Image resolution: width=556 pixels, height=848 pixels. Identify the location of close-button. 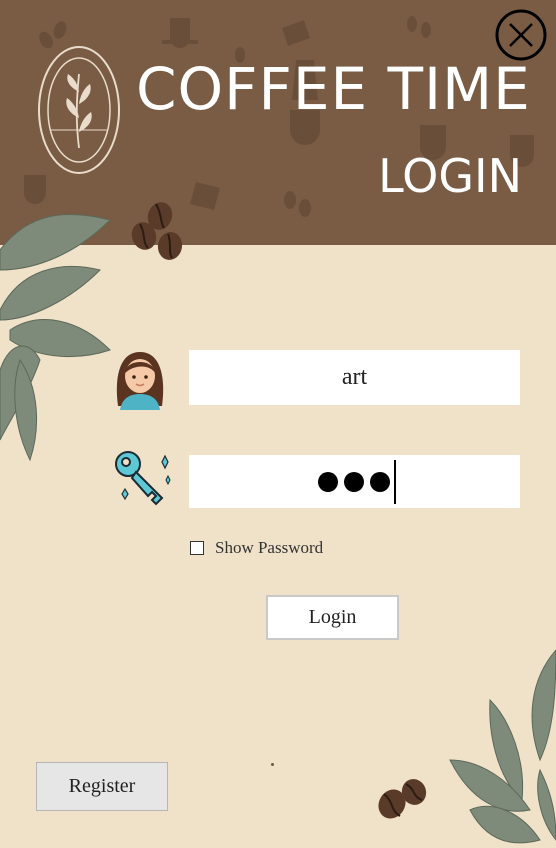
(521, 35).